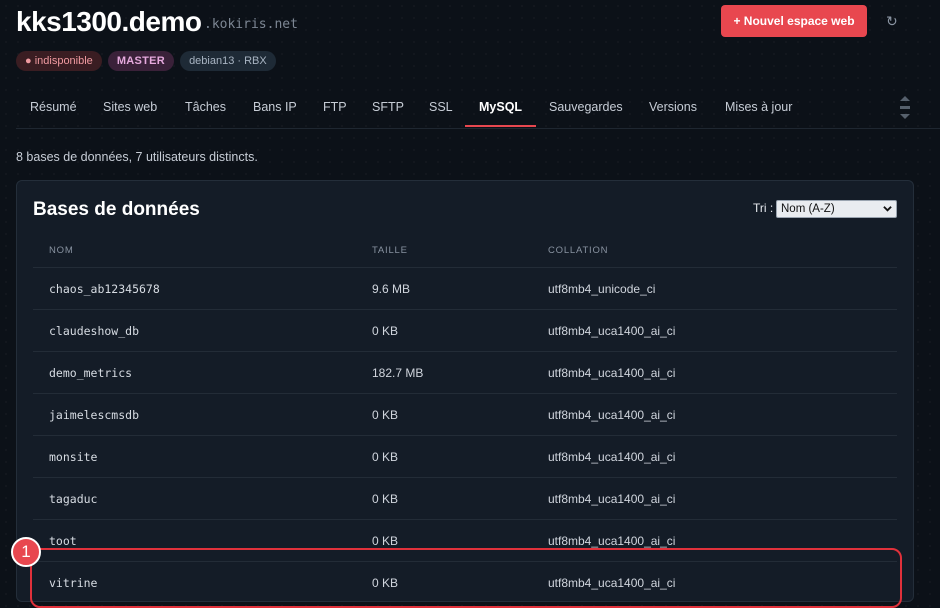 The width and height of the screenshot is (940, 608). I want to click on highlight-box, so click(466, 578).